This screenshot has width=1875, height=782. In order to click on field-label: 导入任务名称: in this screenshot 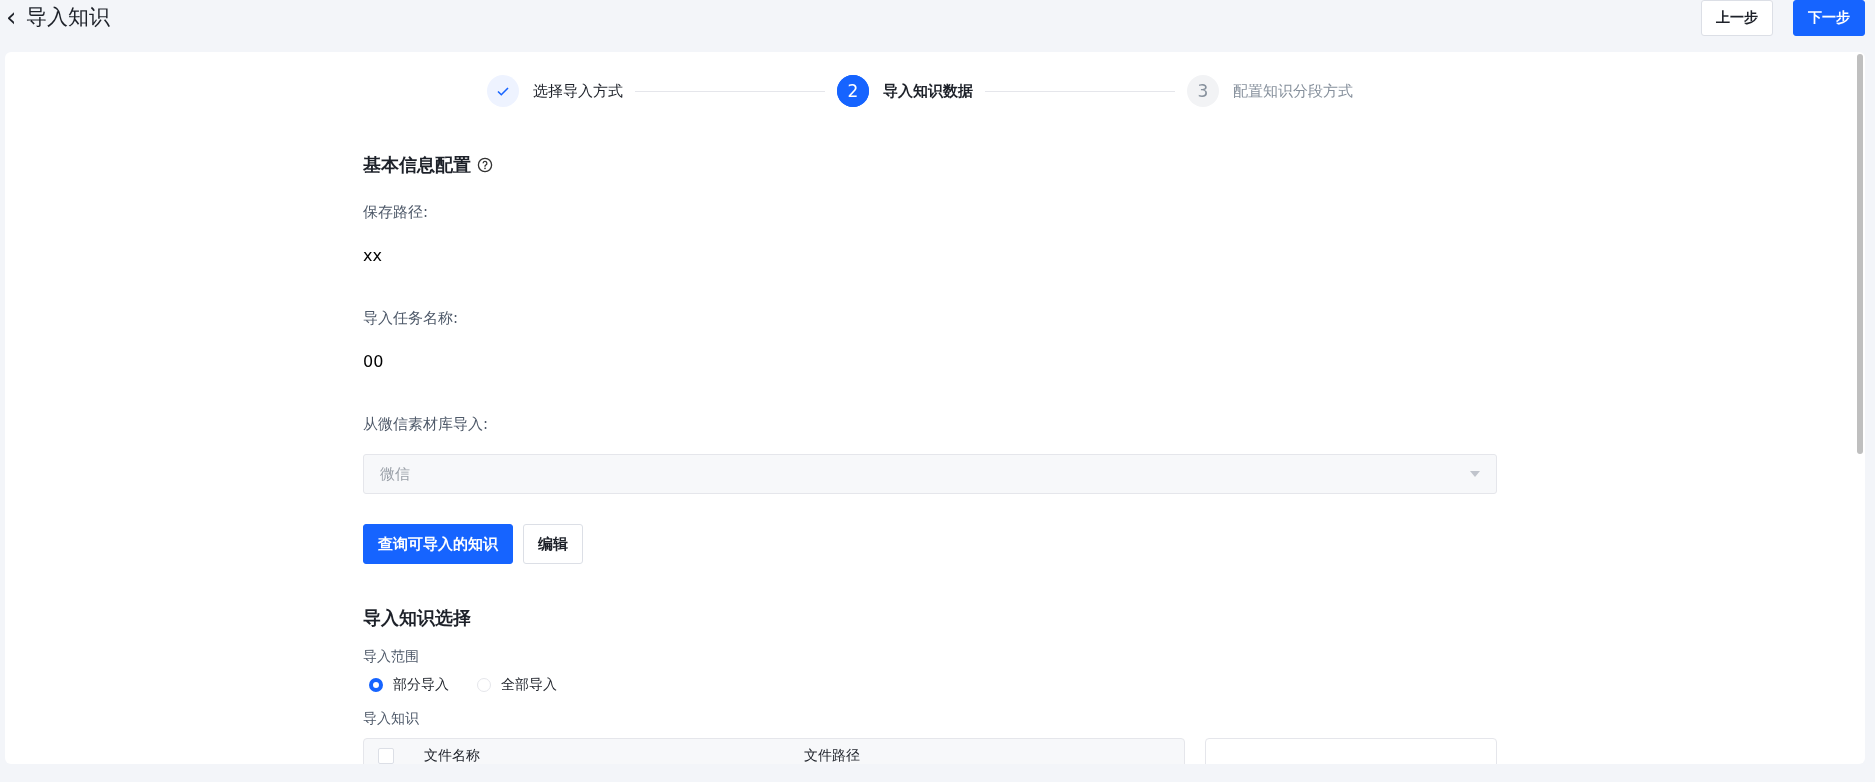, I will do `click(411, 318)`.